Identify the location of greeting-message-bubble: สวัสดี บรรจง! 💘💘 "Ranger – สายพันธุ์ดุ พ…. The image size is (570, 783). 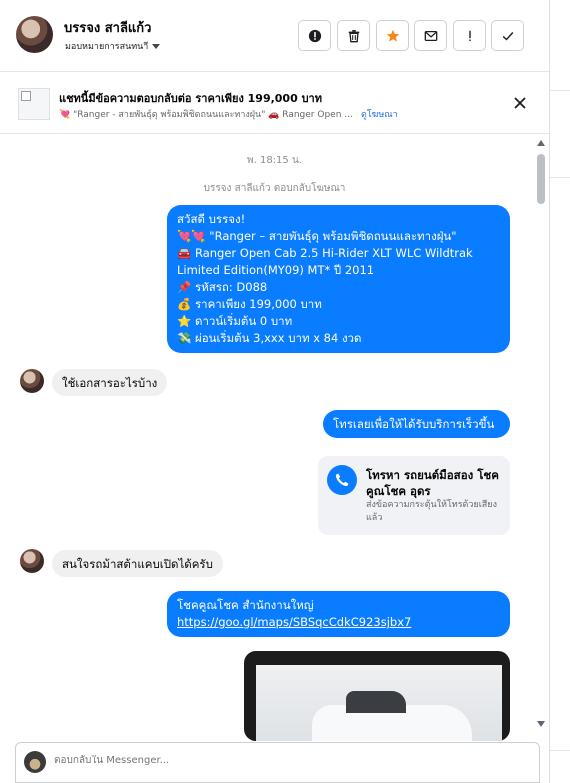
(338, 279).